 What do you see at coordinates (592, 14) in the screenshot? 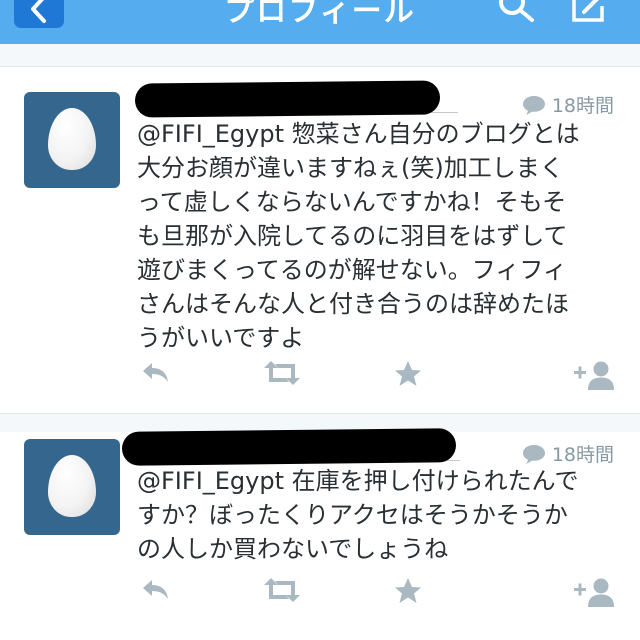
I see `compose-icon` at bounding box center [592, 14].